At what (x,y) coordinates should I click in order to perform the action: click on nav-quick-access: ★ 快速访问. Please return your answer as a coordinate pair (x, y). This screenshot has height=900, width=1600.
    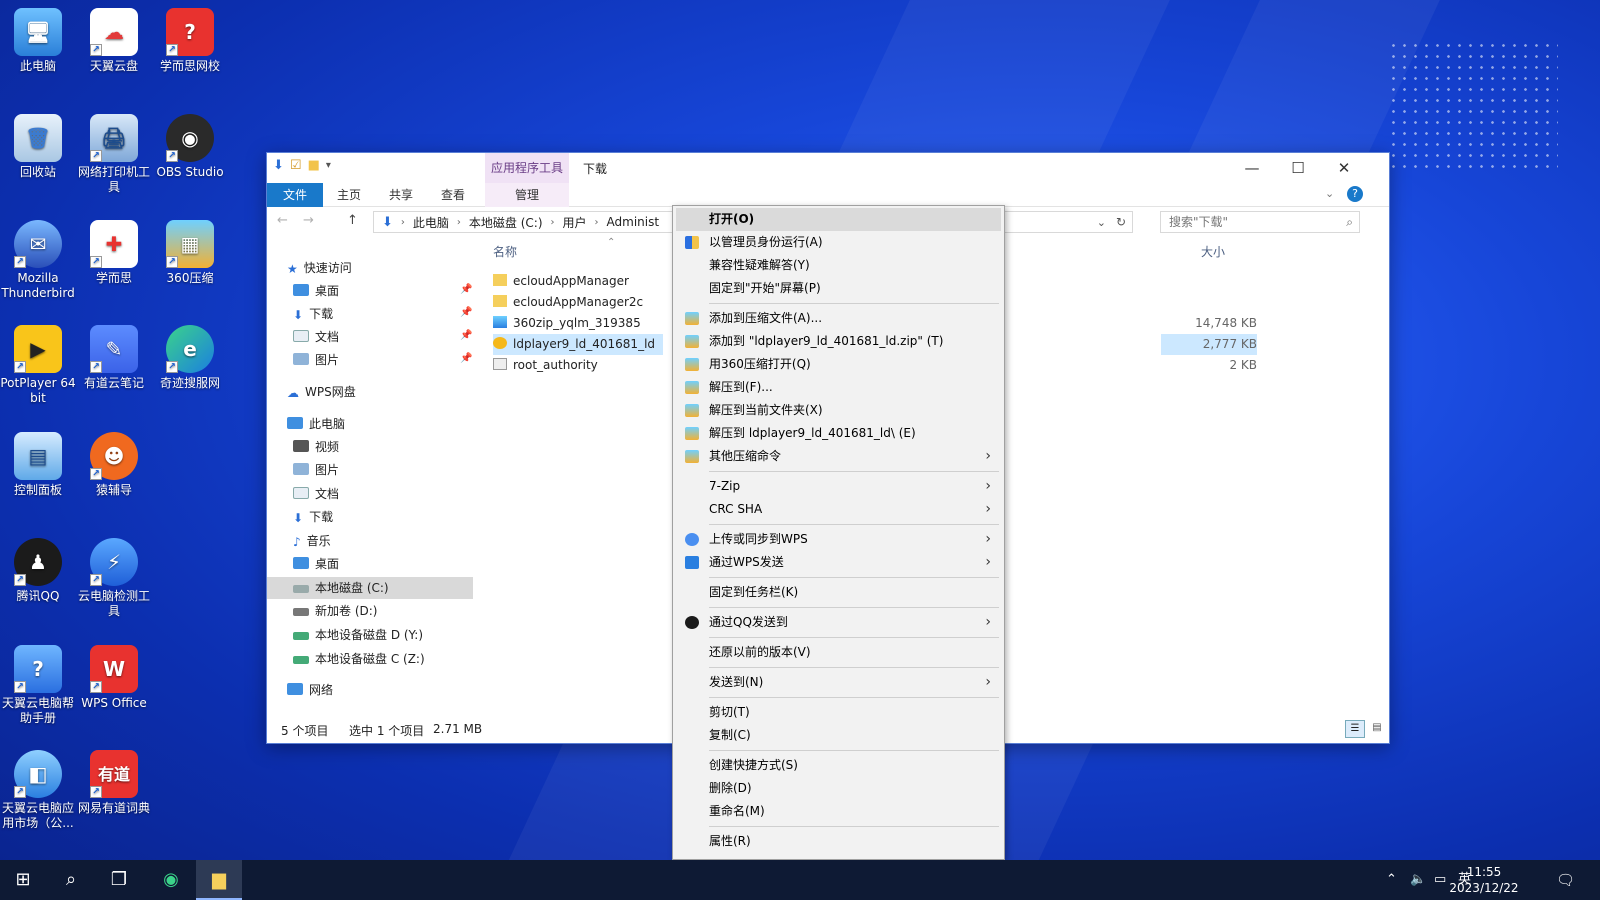
    Looking at the image, I should click on (319, 268).